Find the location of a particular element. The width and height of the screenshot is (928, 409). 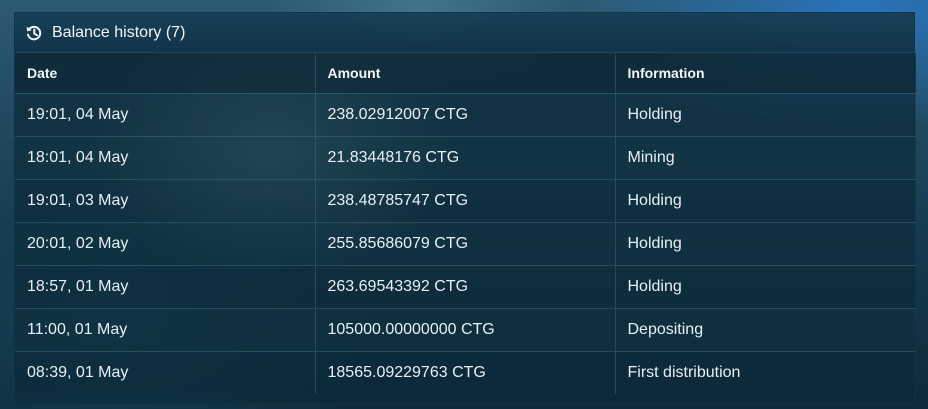

table-row: 19:01, 03 May 238.48785747 CTG Holding is located at coordinates (465, 201).